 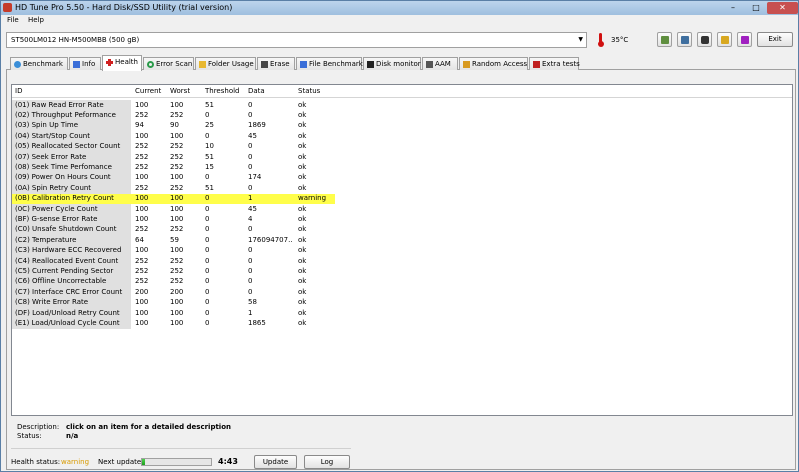 What do you see at coordinates (174, 125) in the screenshot?
I see `cell-worst: 90` at bounding box center [174, 125].